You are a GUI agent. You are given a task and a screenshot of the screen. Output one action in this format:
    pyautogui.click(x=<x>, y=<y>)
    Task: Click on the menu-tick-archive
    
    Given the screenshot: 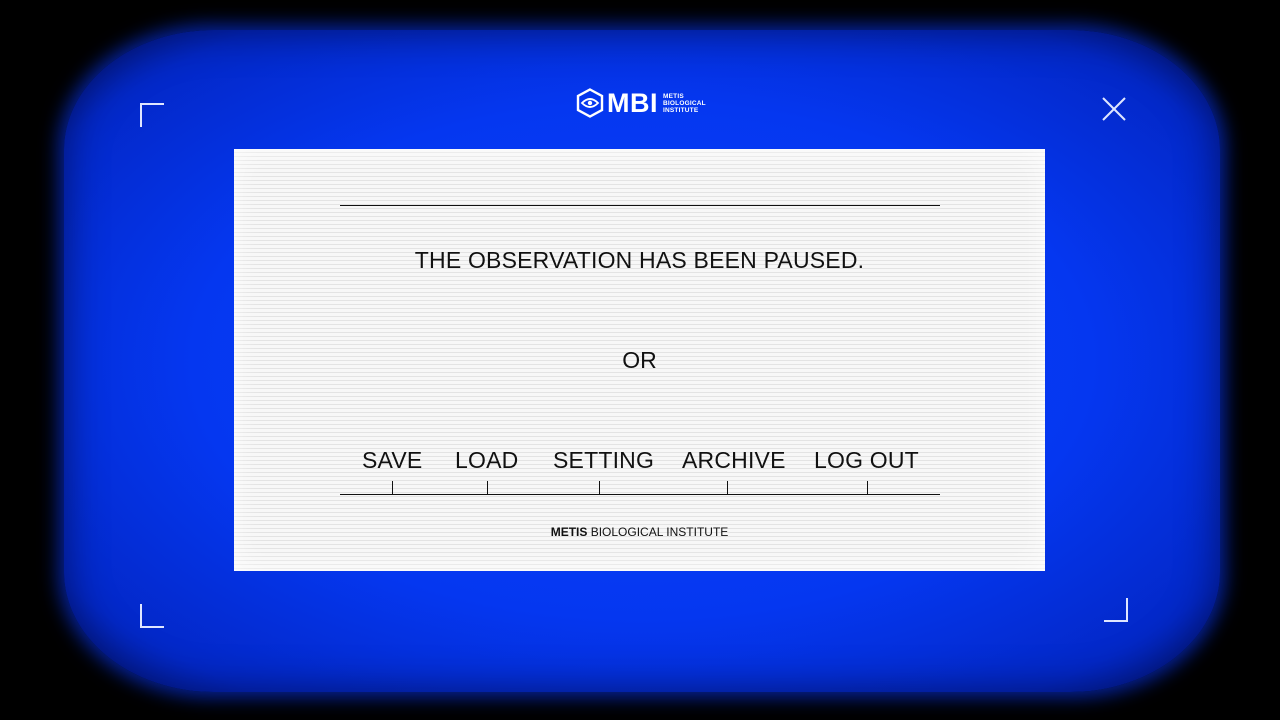 What is the action you would take?
    pyautogui.click(x=727, y=487)
    